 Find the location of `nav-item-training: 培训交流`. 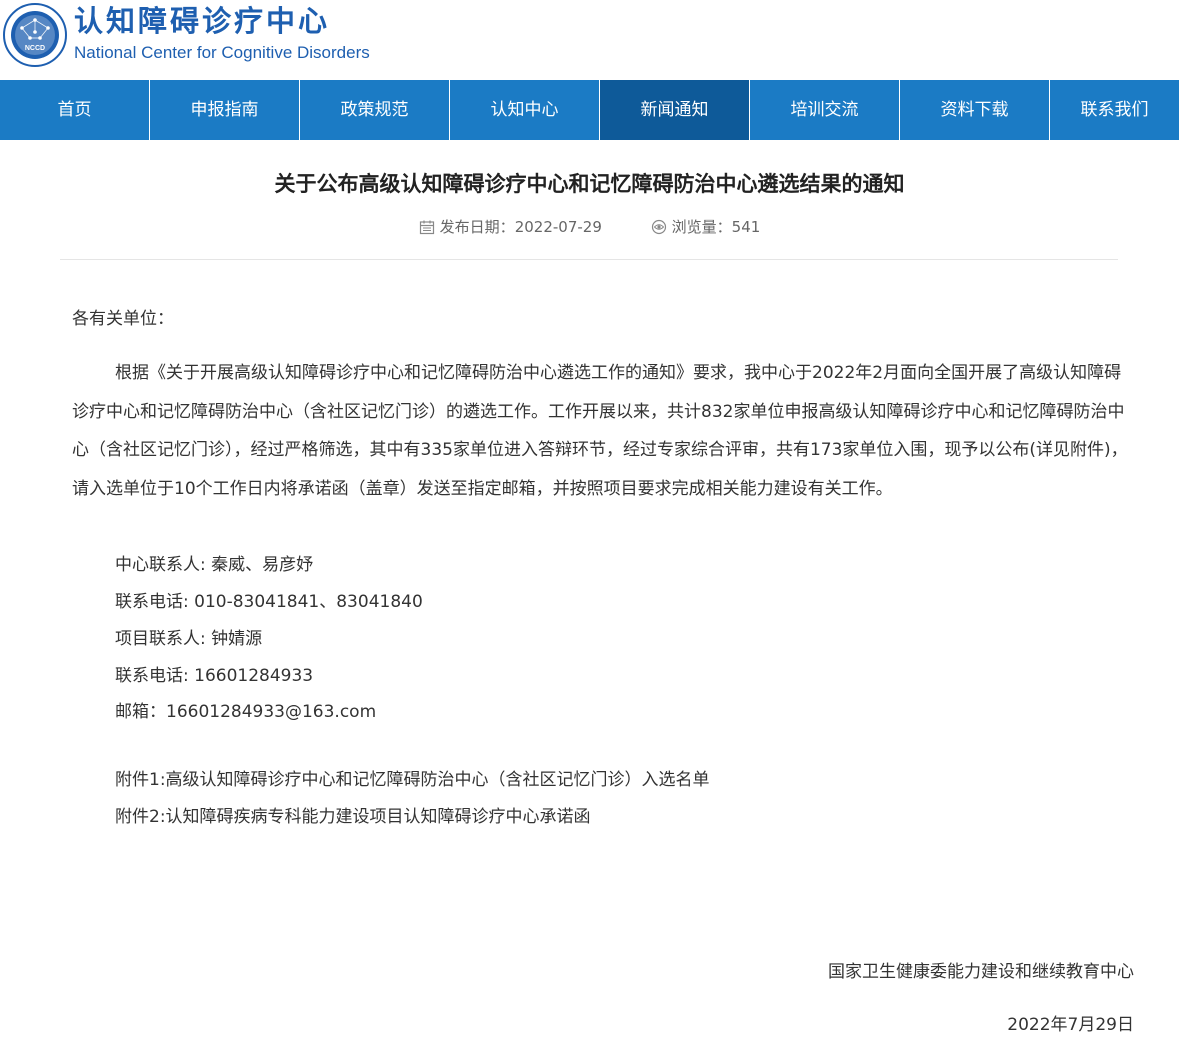

nav-item-training: 培训交流 is located at coordinates (825, 110).